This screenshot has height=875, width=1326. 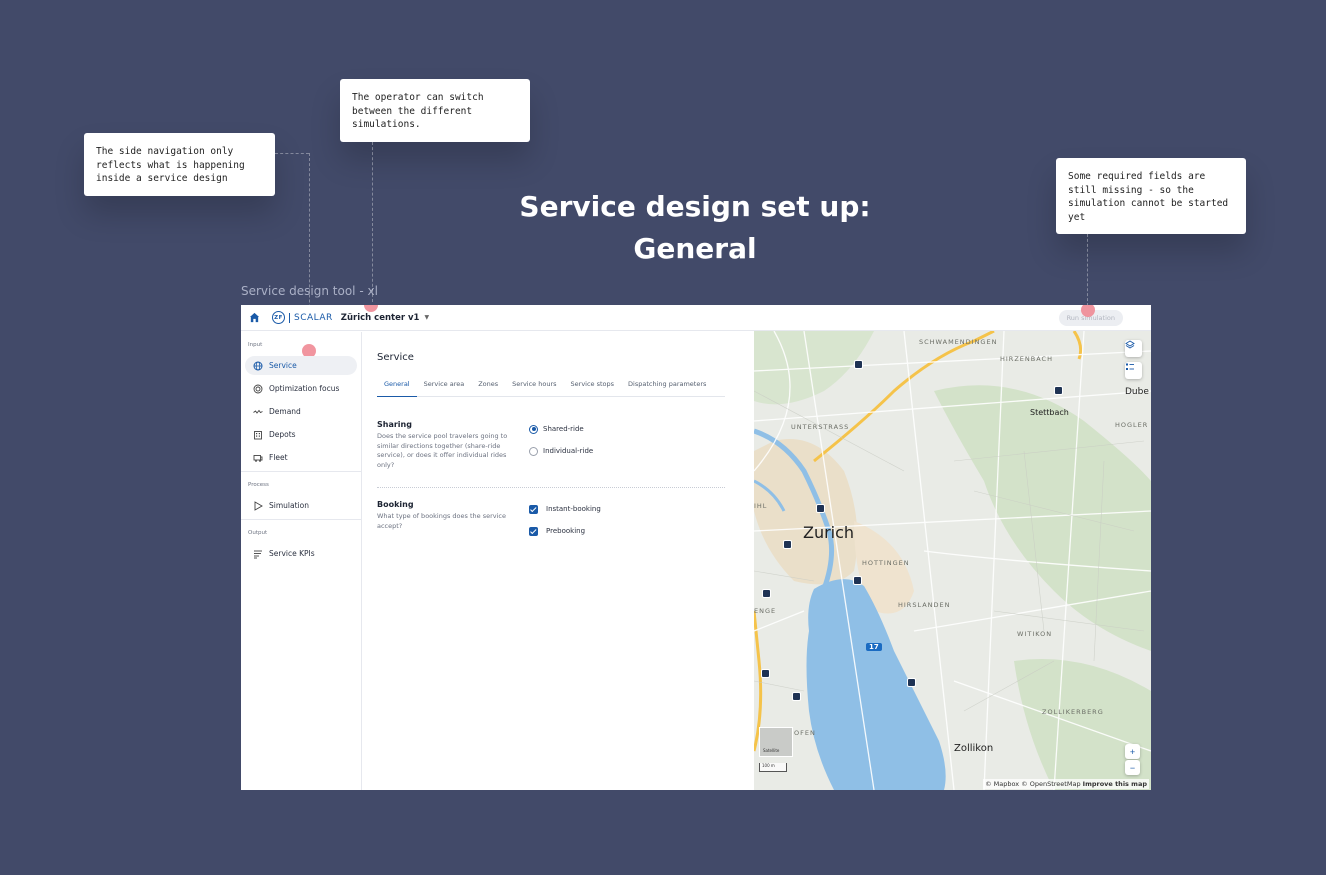 What do you see at coordinates (776, 742) in the screenshot?
I see `satellite-toggle: Satellite` at bounding box center [776, 742].